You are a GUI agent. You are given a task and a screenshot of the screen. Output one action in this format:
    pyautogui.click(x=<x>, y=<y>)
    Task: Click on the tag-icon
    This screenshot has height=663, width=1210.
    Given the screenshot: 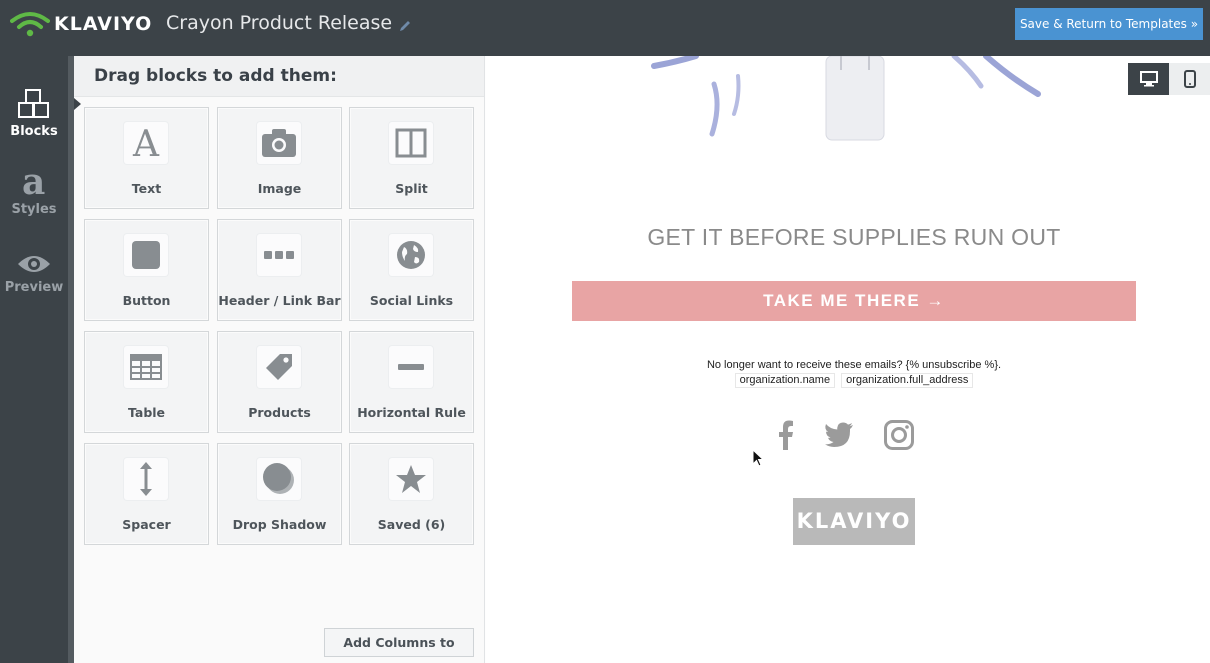 What is the action you would take?
    pyautogui.click(x=279, y=367)
    